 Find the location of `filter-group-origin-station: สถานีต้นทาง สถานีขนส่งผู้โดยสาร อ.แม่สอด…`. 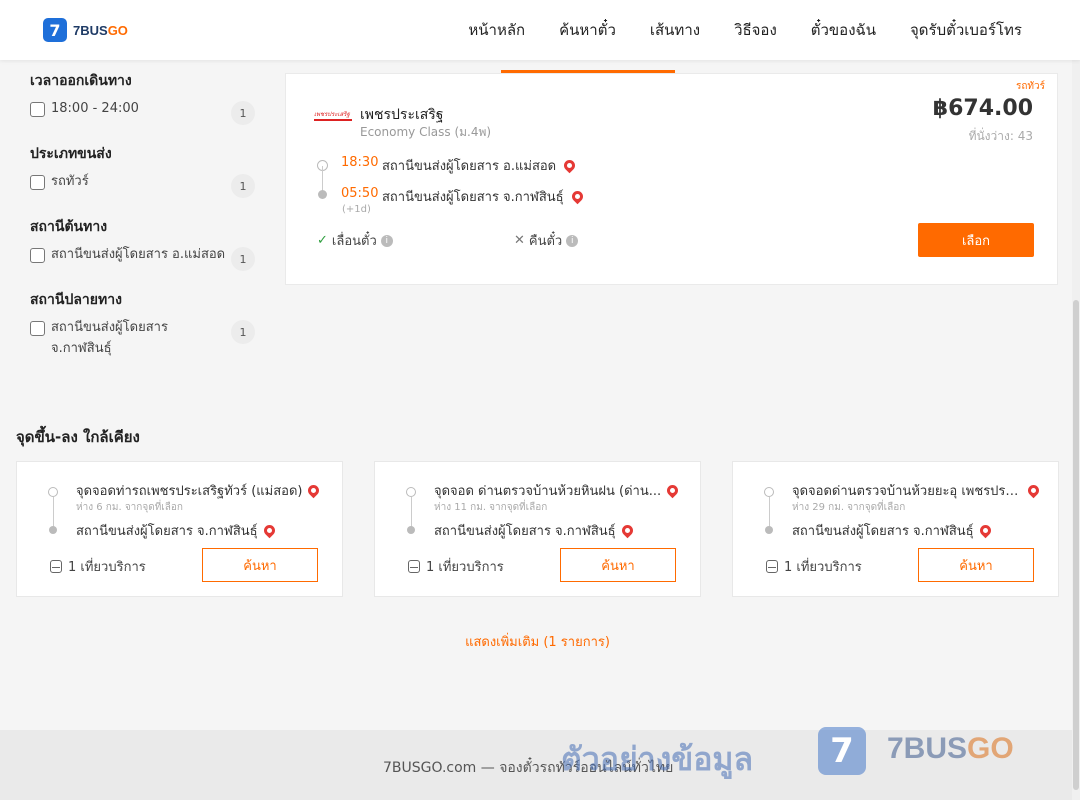

filter-group-origin-station: สถานีต้นทาง สถานีขนส่งผู้โดยสาร อ.แม่สอด… is located at coordinates (142, 243).